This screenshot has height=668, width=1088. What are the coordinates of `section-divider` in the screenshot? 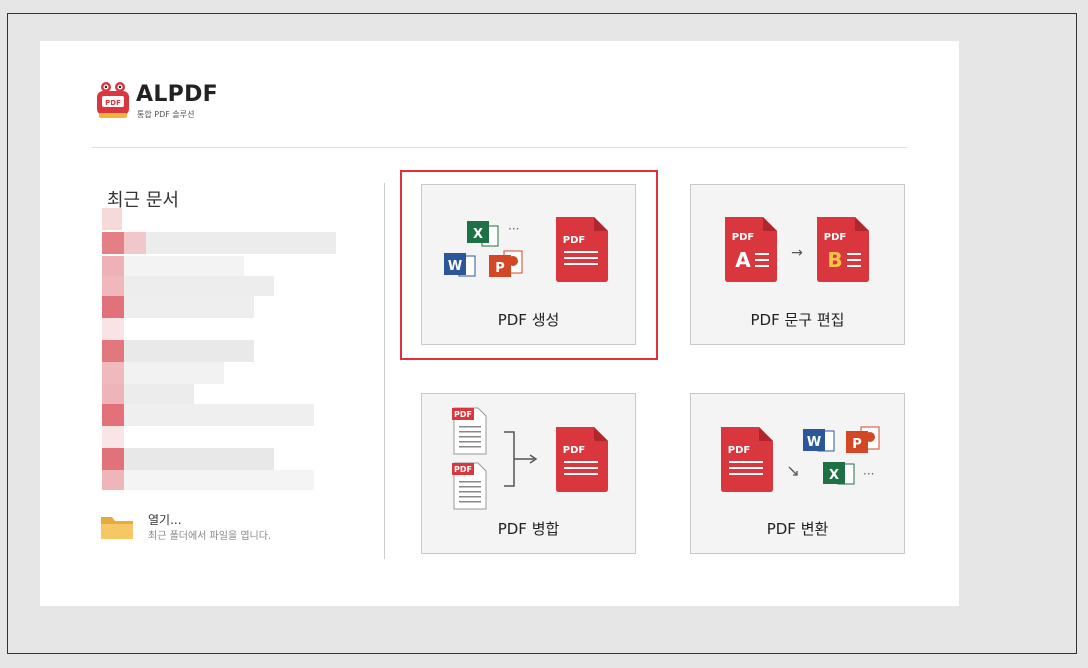 It's located at (384, 371).